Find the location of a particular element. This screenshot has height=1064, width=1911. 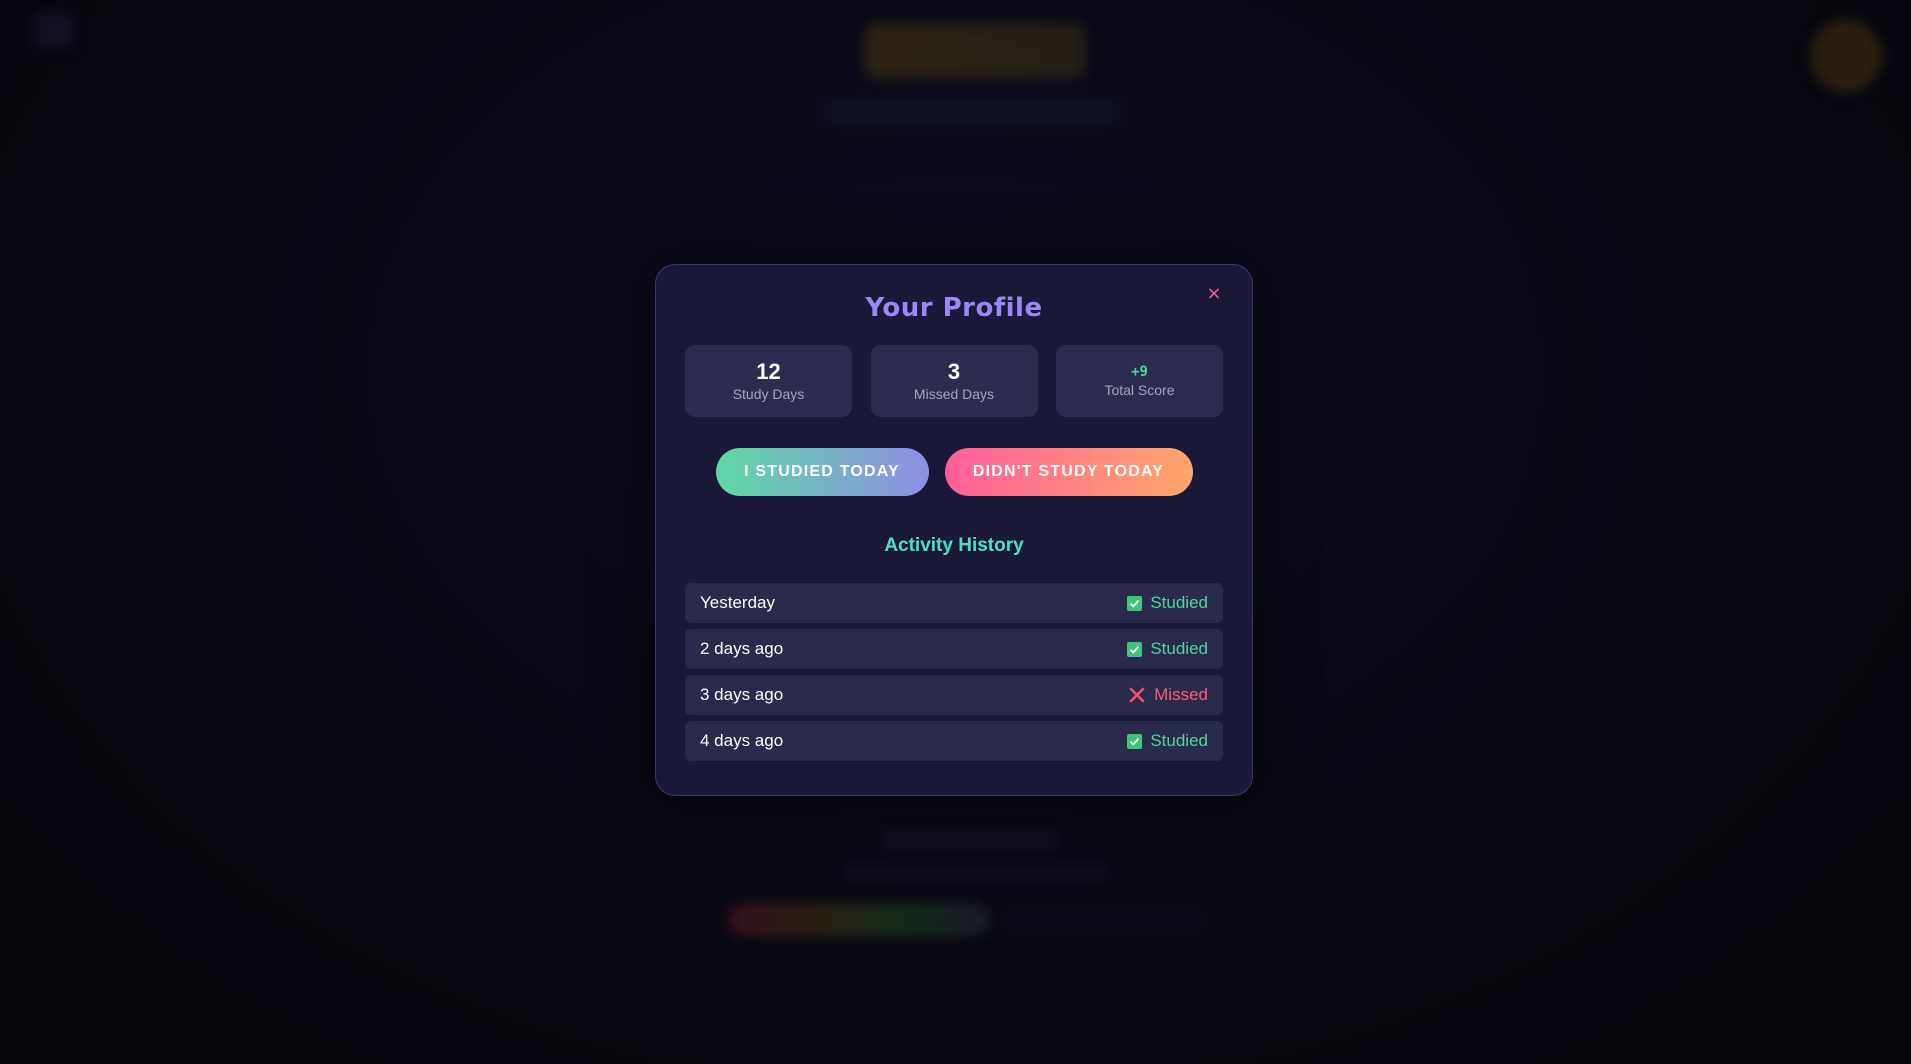

list-item: Yesterday Studied is located at coordinates (954, 603).